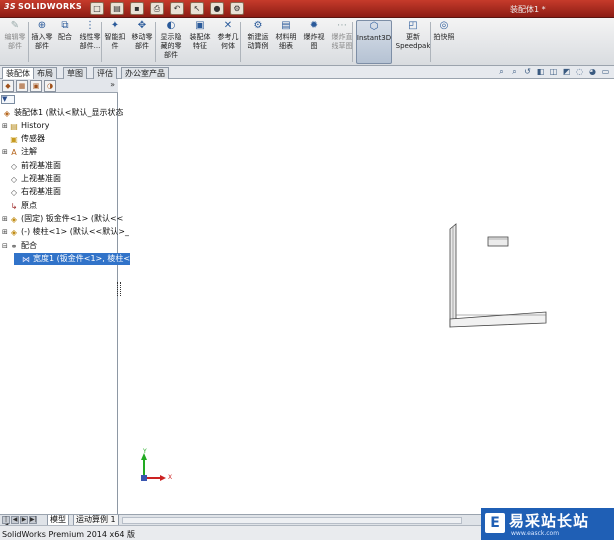 The image size is (614, 540). What do you see at coordinates (374, 42) in the screenshot?
I see `cmd-instant3d-button: ⬡ Instant3D` at bounding box center [374, 42].